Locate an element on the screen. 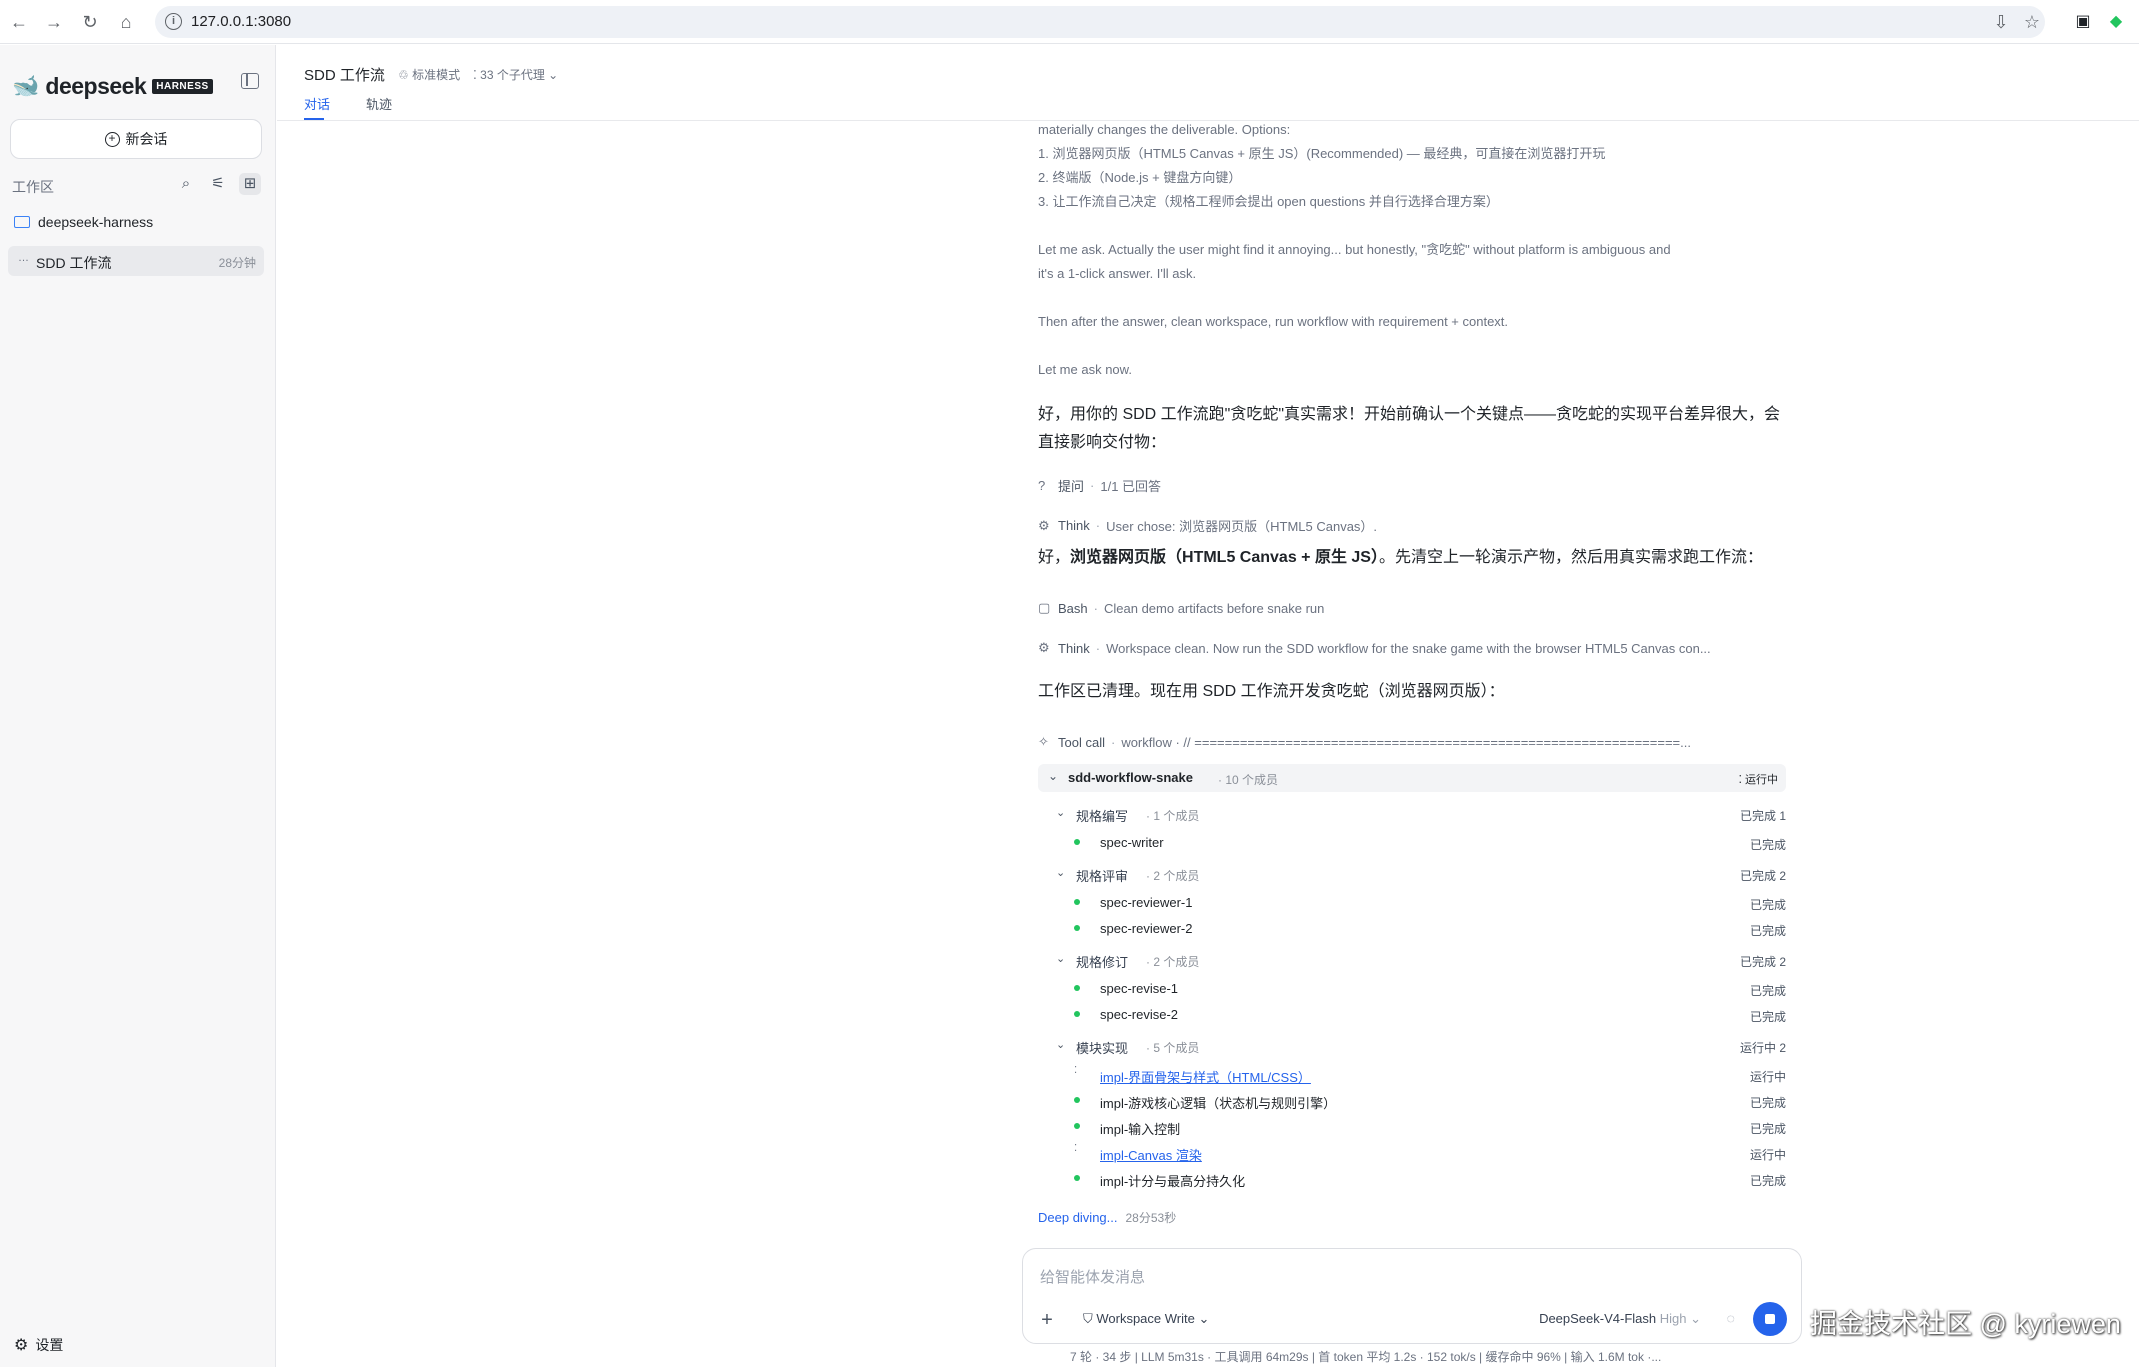  member-name: spec-reviewer-1 is located at coordinates (1146, 902).